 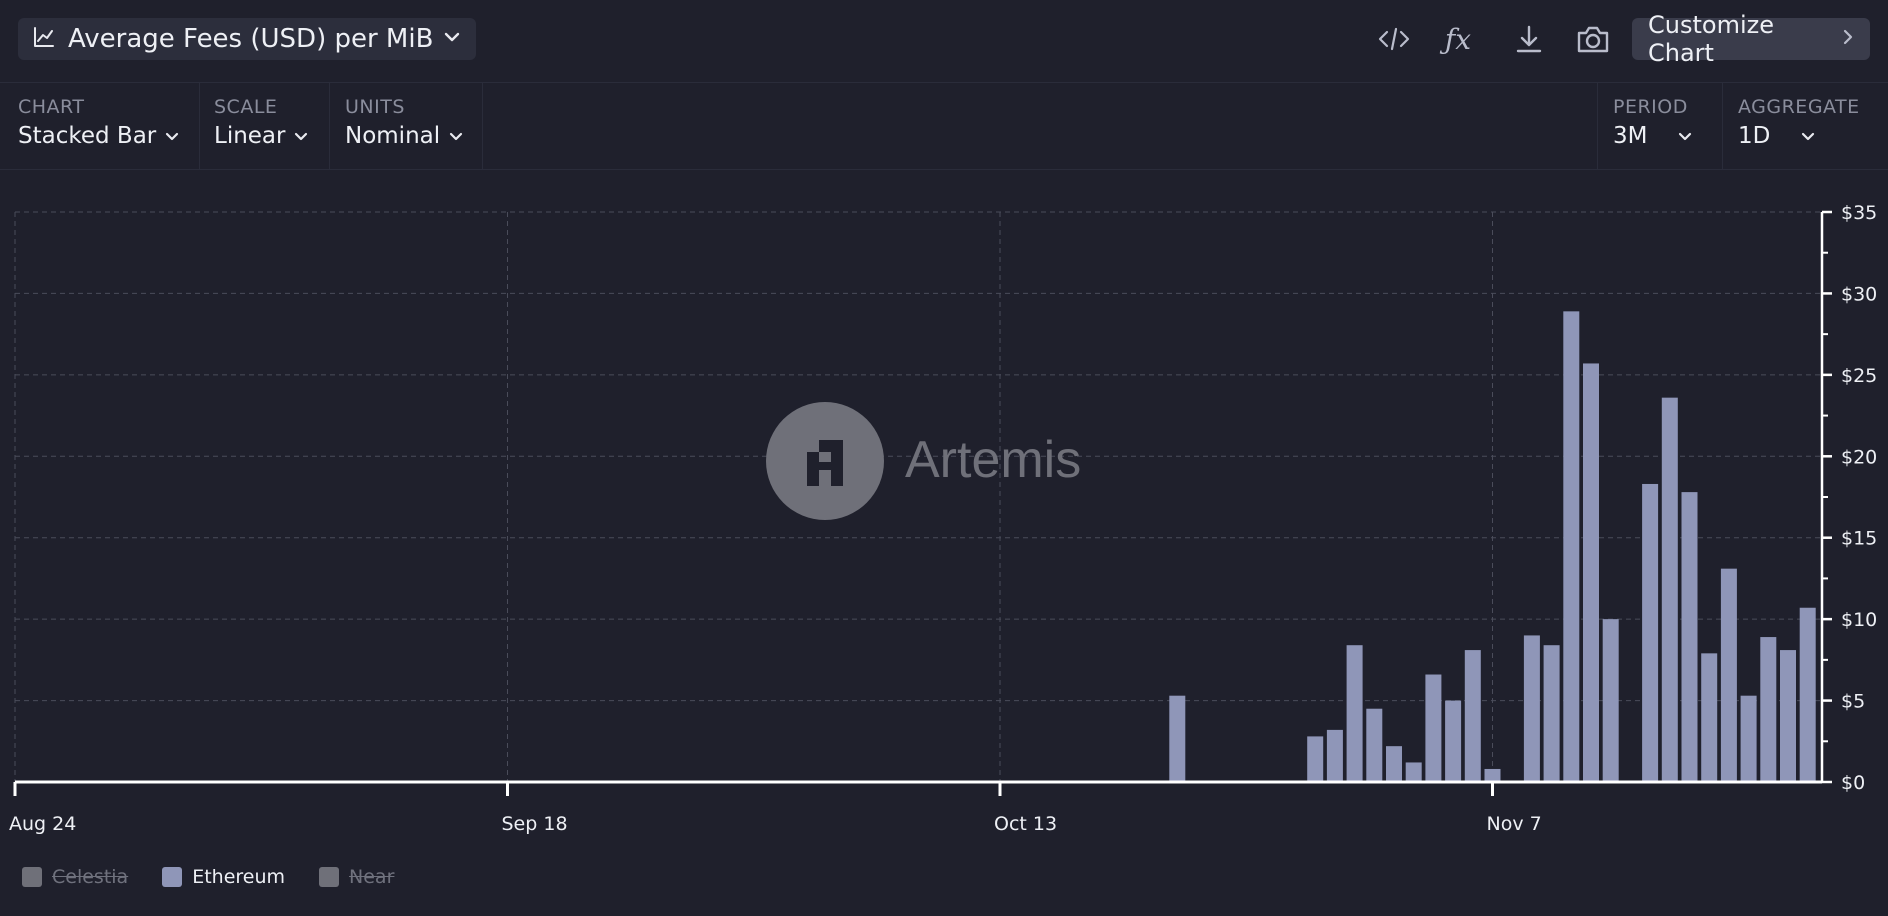 I want to click on units-select: UNITS Nominal, so click(x=405, y=126).